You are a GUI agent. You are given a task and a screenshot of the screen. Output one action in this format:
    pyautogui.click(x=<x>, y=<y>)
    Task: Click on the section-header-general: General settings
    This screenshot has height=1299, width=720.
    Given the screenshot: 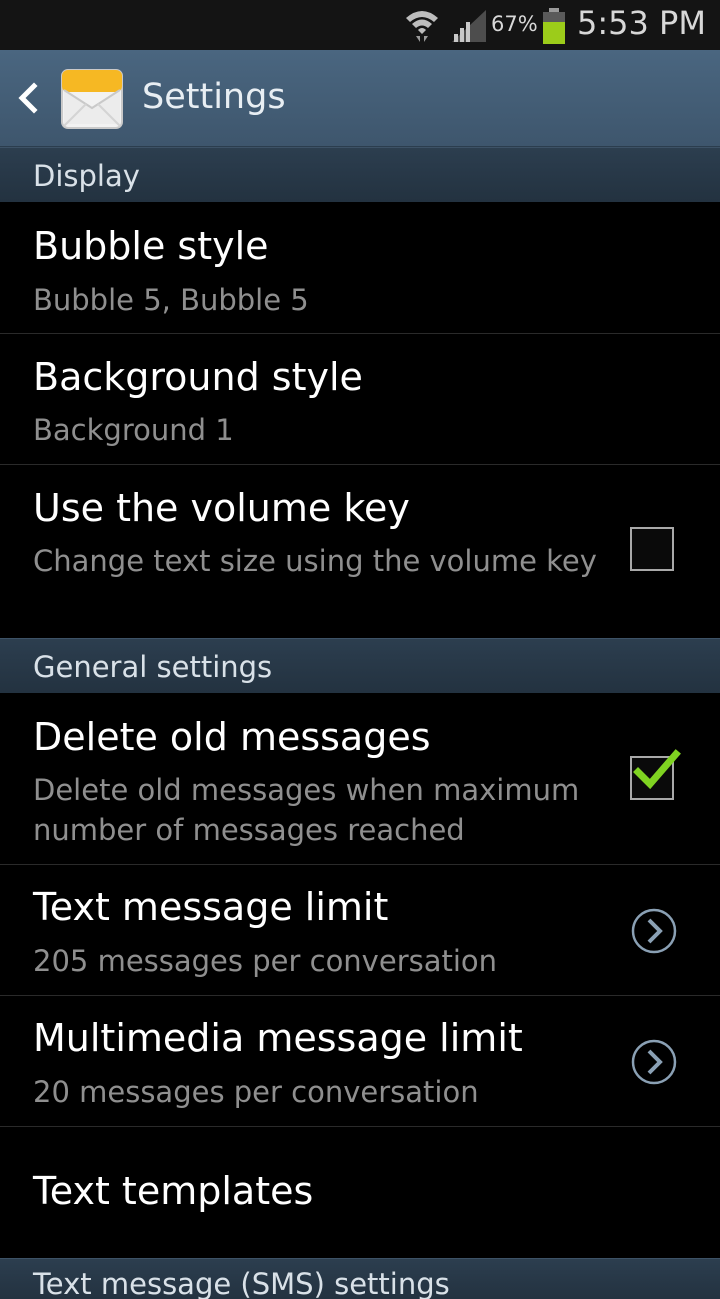 What is the action you would take?
    pyautogui.click(x=360, y=665)
    